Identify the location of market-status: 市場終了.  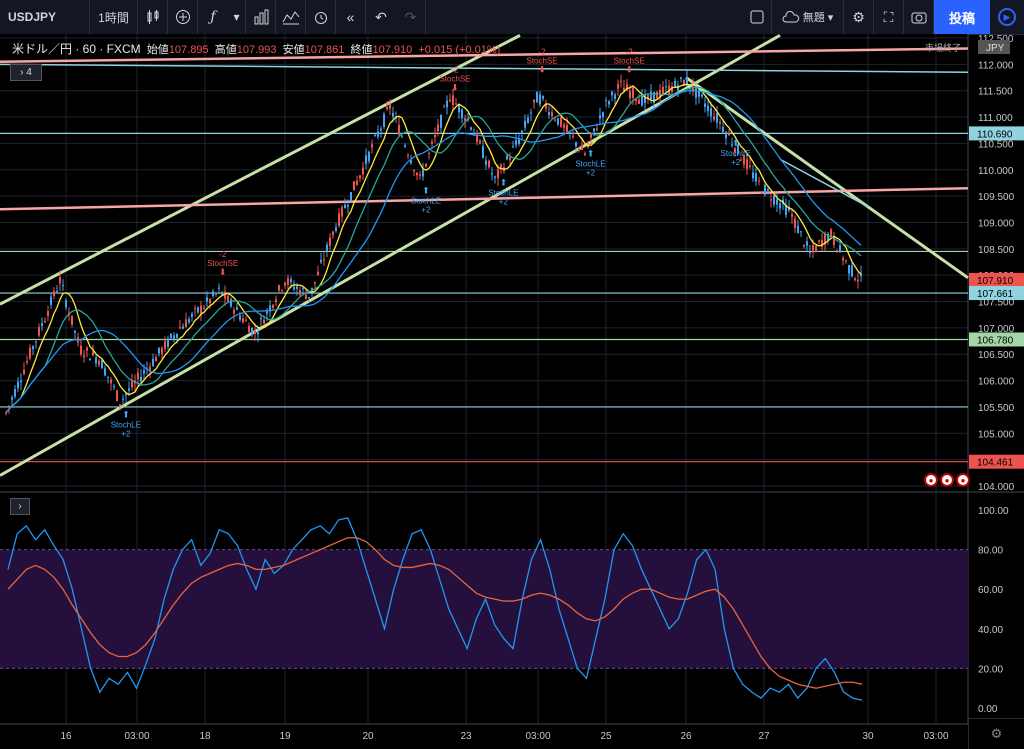
(943, 47).